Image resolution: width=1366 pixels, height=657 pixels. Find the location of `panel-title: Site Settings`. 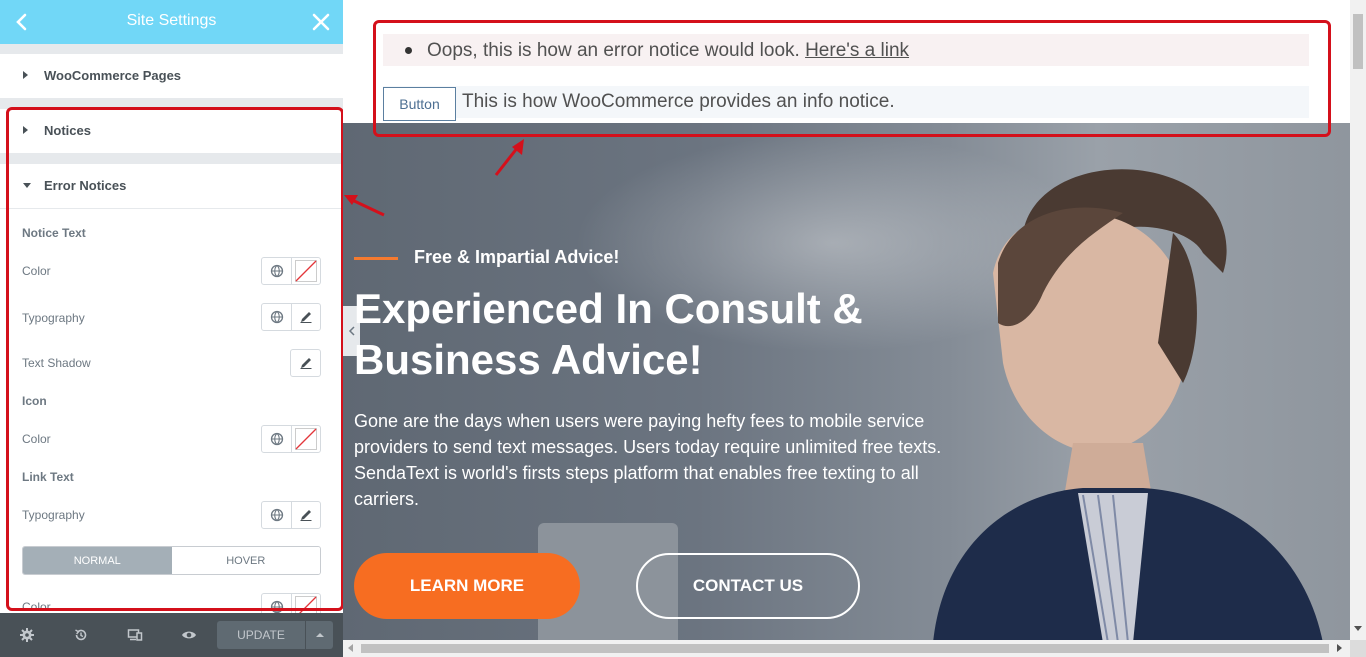

panel-title: Site Settings is located at coordinates (171, 20).